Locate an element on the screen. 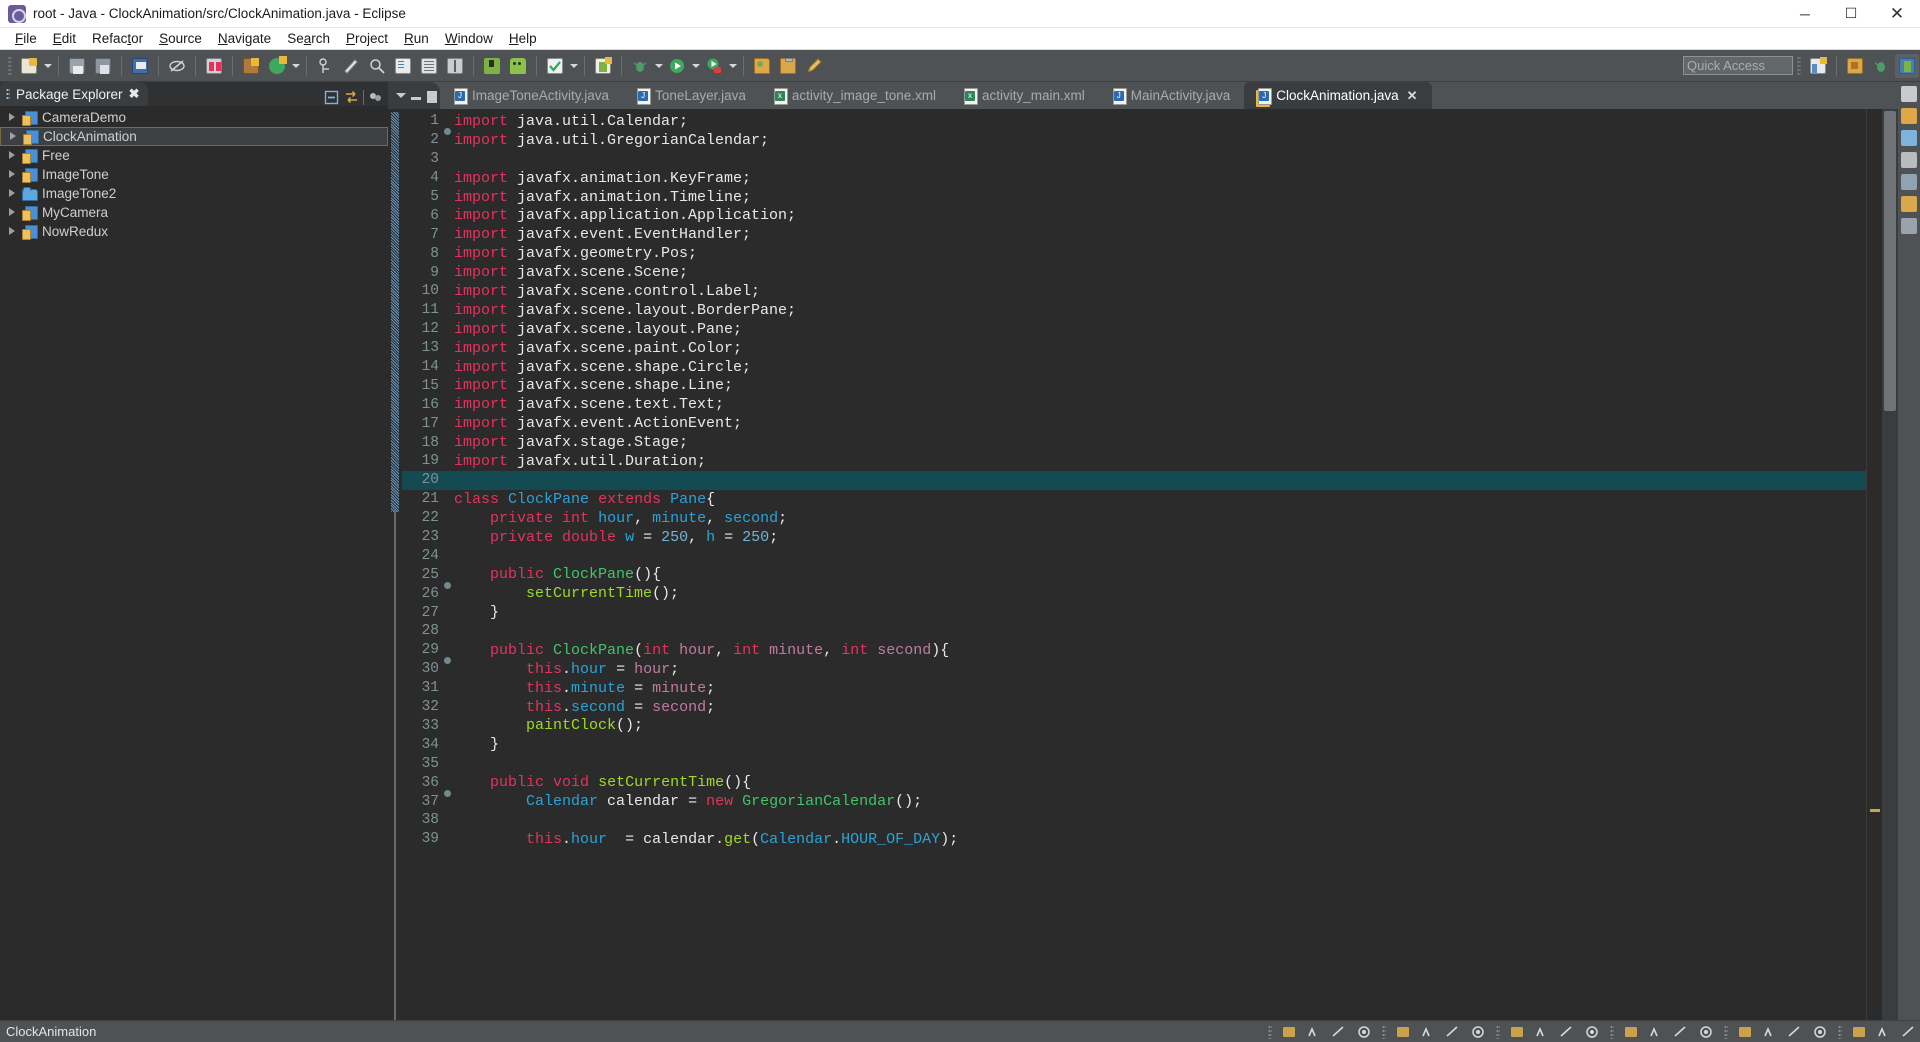  code-line: 11 import javafx.scene.layout.BorderPane; is located at coordinates (1134, 310).